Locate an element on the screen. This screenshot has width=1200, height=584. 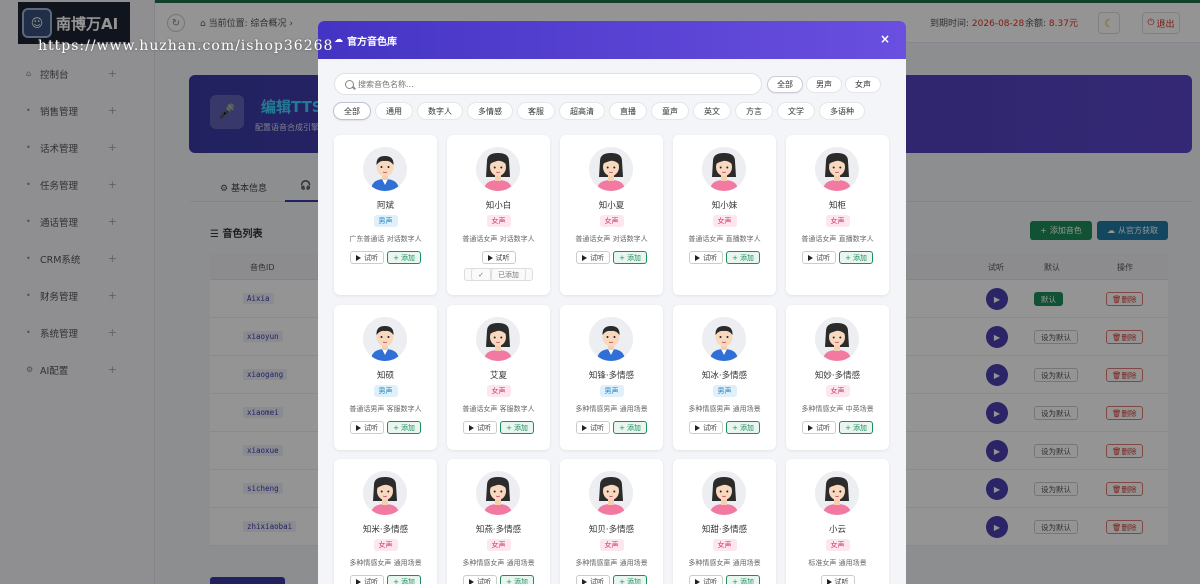
voice-card: 知小白 女声 普通话女声 对话数字人 试听 ✓ 已添加 is located at coordinates (498, 215).